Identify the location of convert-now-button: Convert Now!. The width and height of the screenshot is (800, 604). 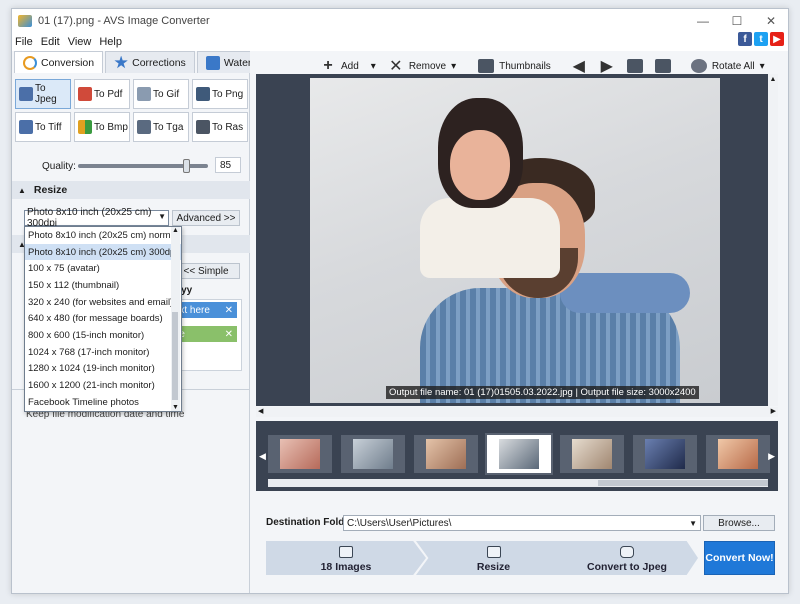
(739, 558).